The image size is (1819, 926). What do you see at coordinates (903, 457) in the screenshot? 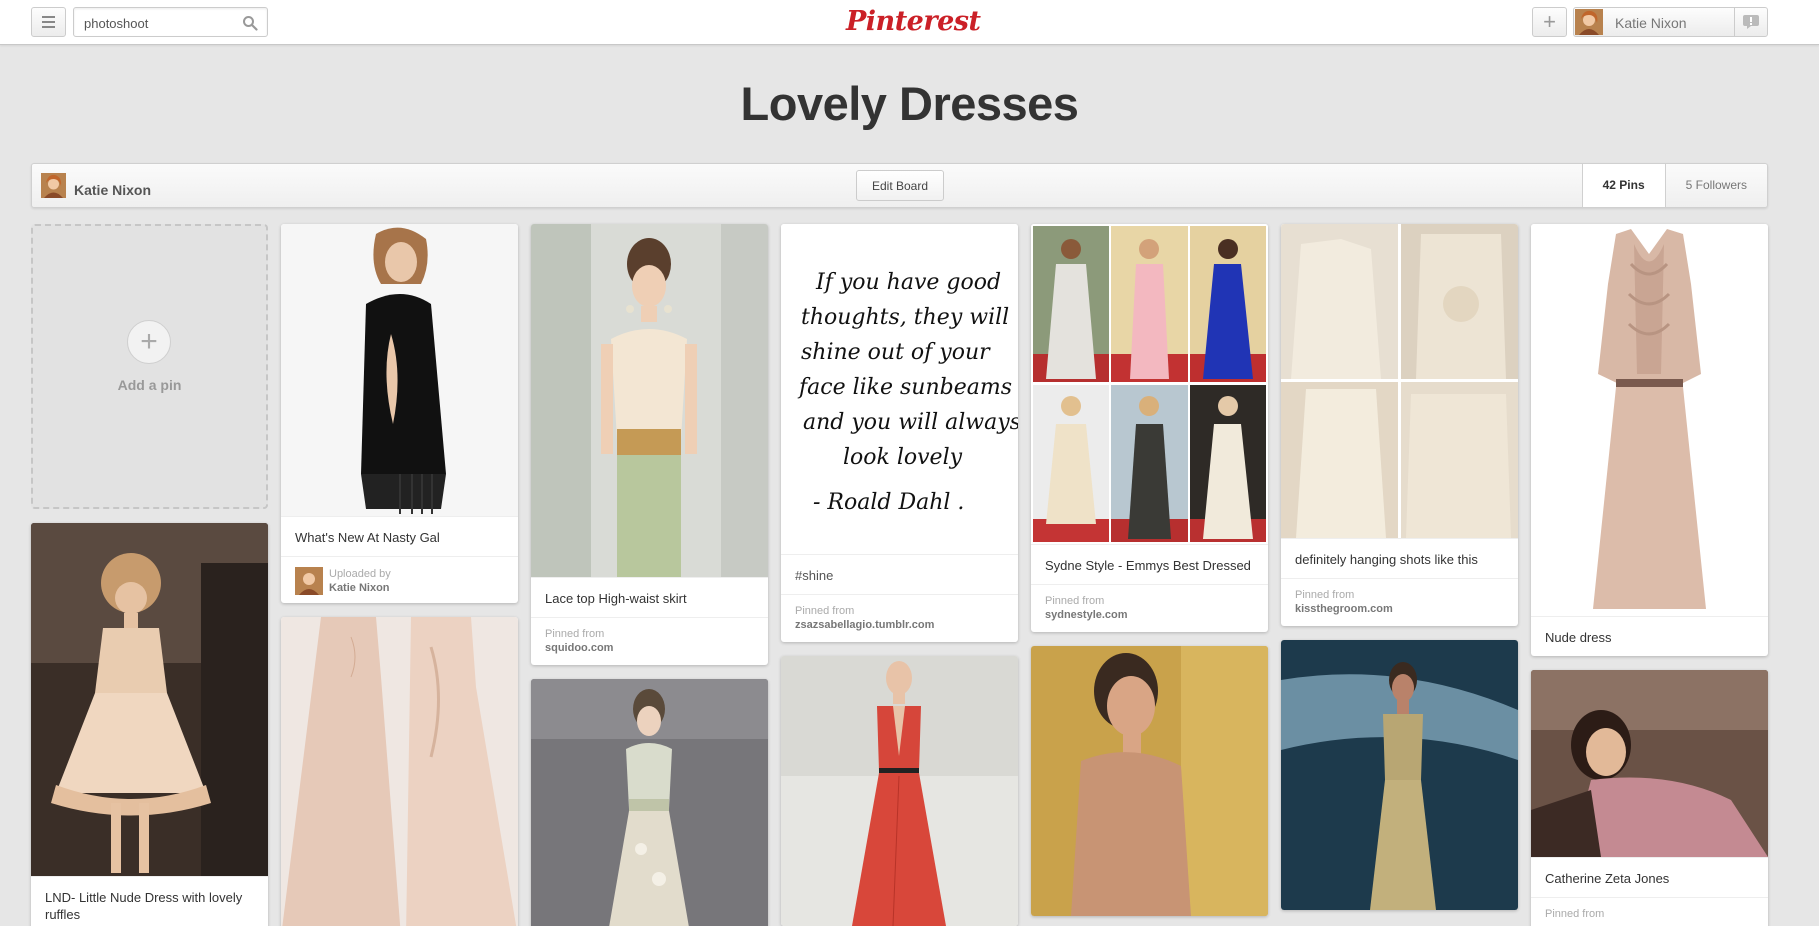
I see `quote-line: look lovely` at bounding box center [903, 457].